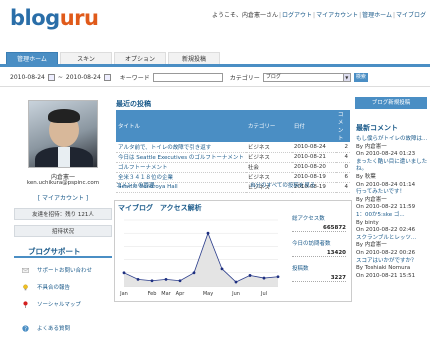  Describe the element at coordinates (199, 258) in the screenshot. I see `access-chart: Jan Feb Mar Apr May Jun Jul` at that location.